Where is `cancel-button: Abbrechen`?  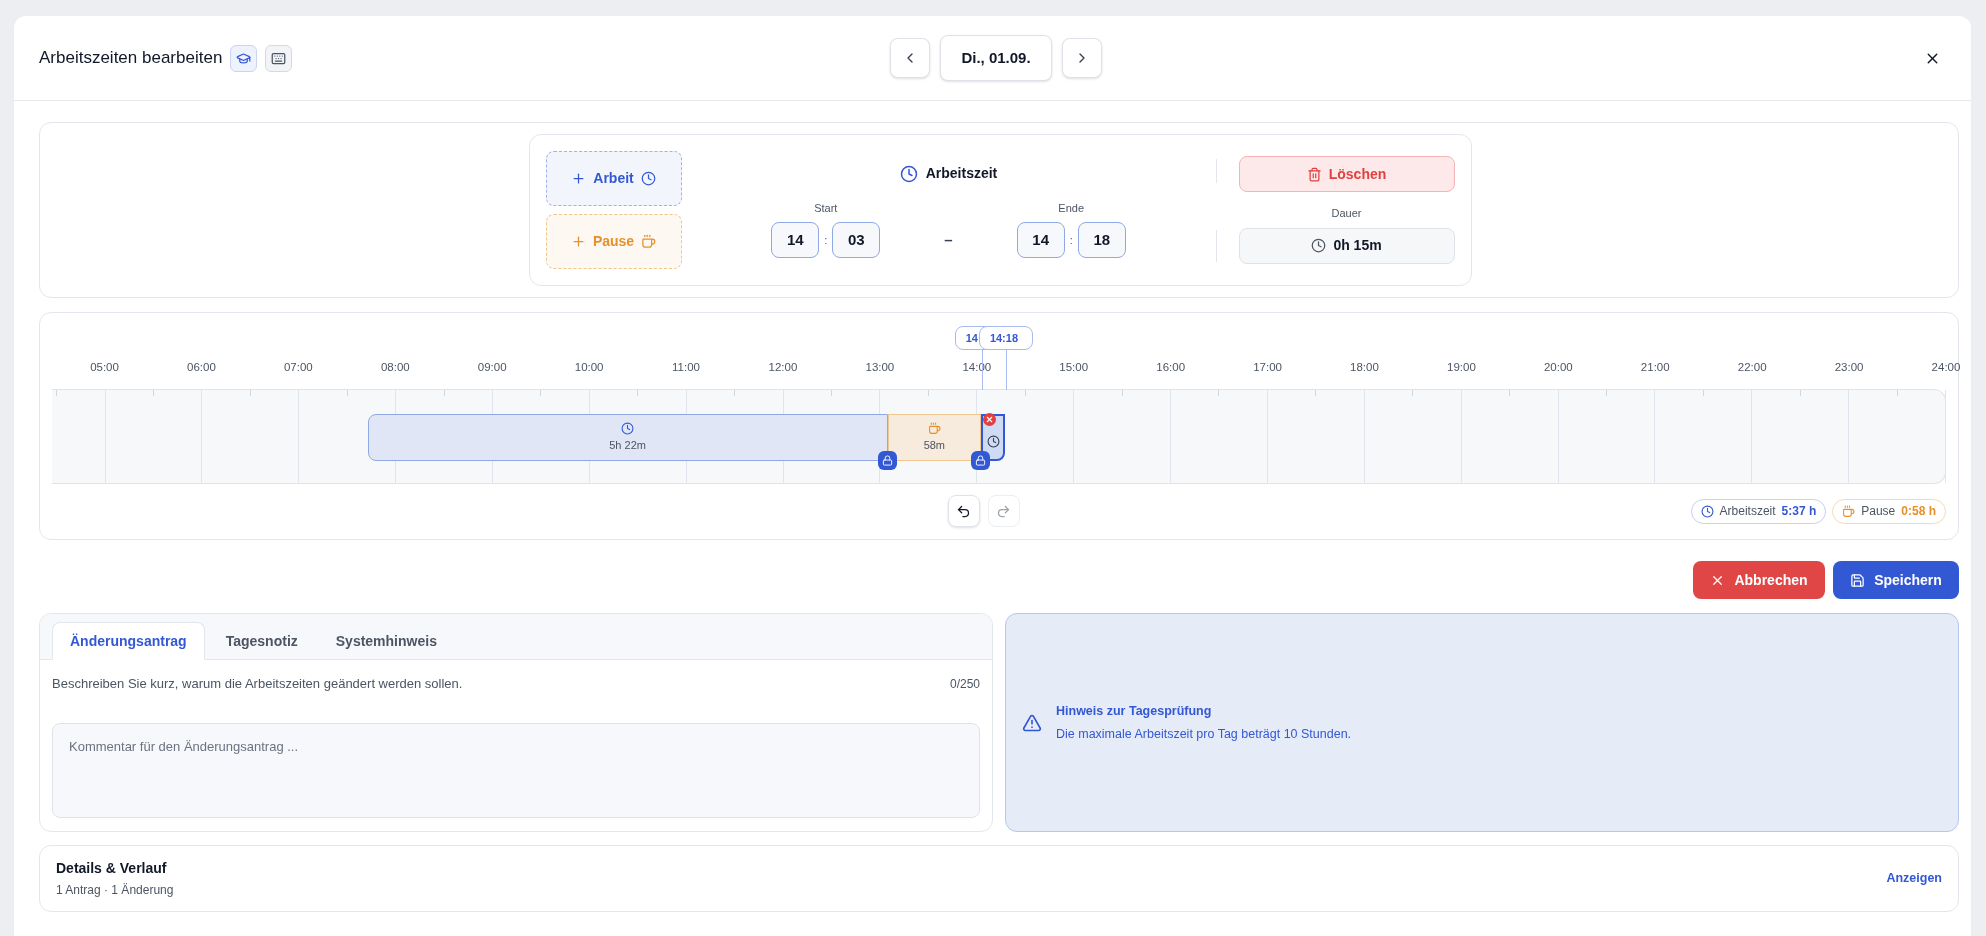
cancel-button: Abbrechen is located at coordinates (1759, 580).